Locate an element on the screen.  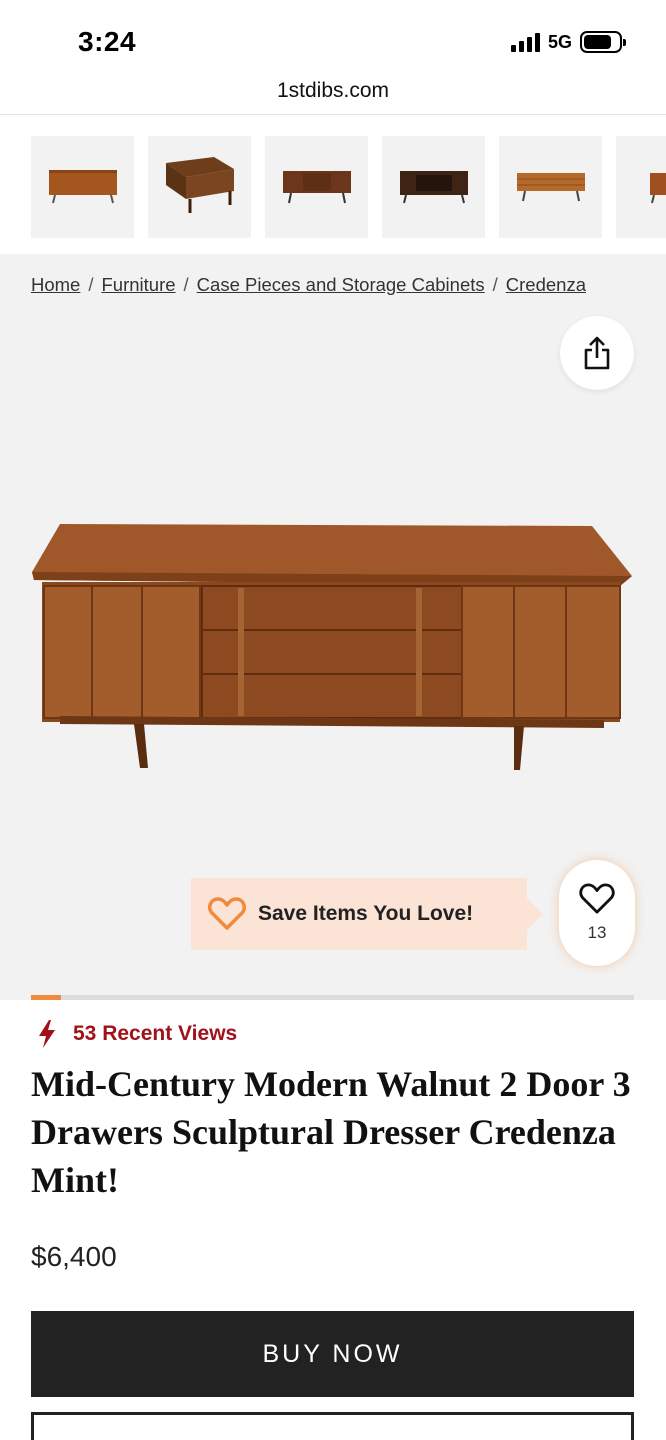
status-bar: 3:24 5G is located at coordinates (333, 34).